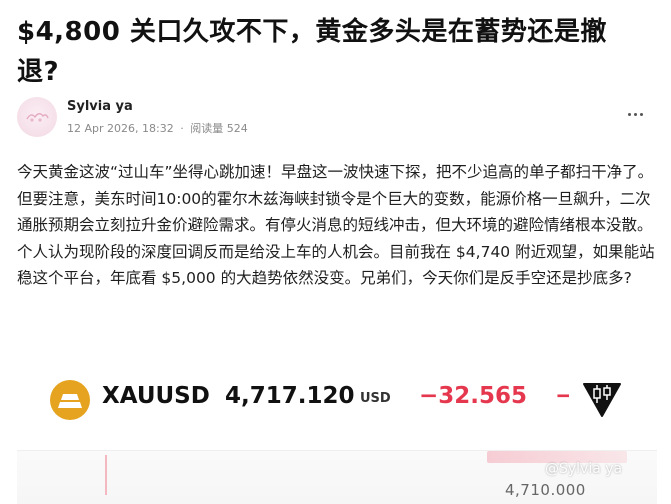 This screenshot has height=504, width=671. I want to click on ticker-change: −32.565, so click(473, 396).